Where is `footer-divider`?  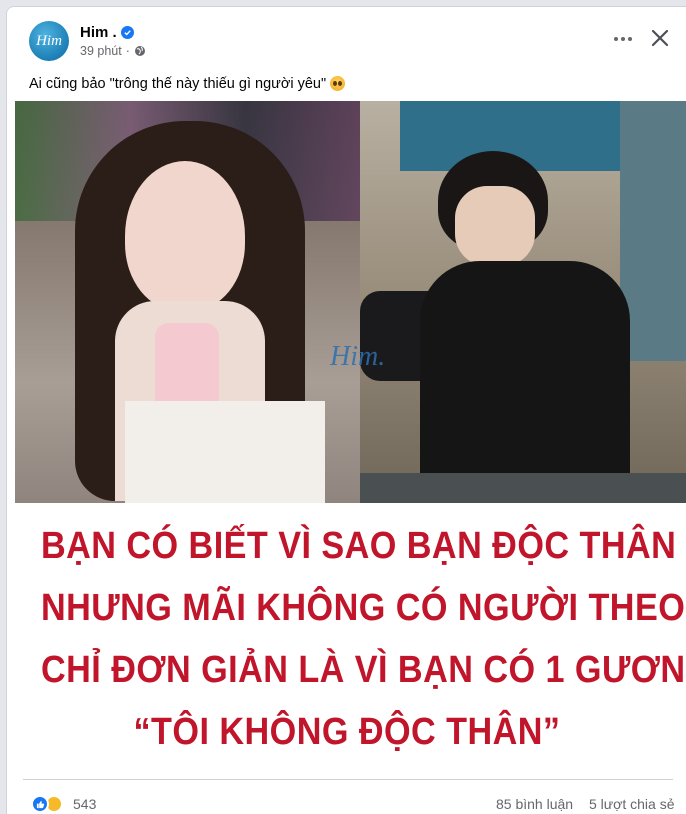
footer-divider is located at coordinates (348, 779).